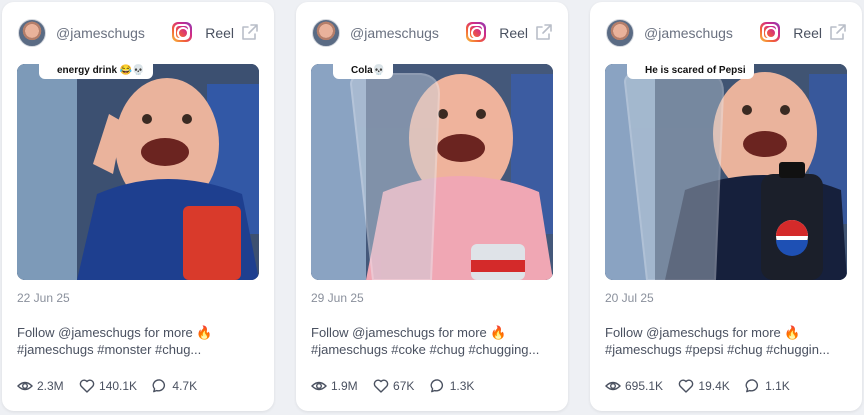  What do you see at coordinates (777, 386) in the screenshot?
I see `comments-count: 1.1K` at bounding box center [777, 386].